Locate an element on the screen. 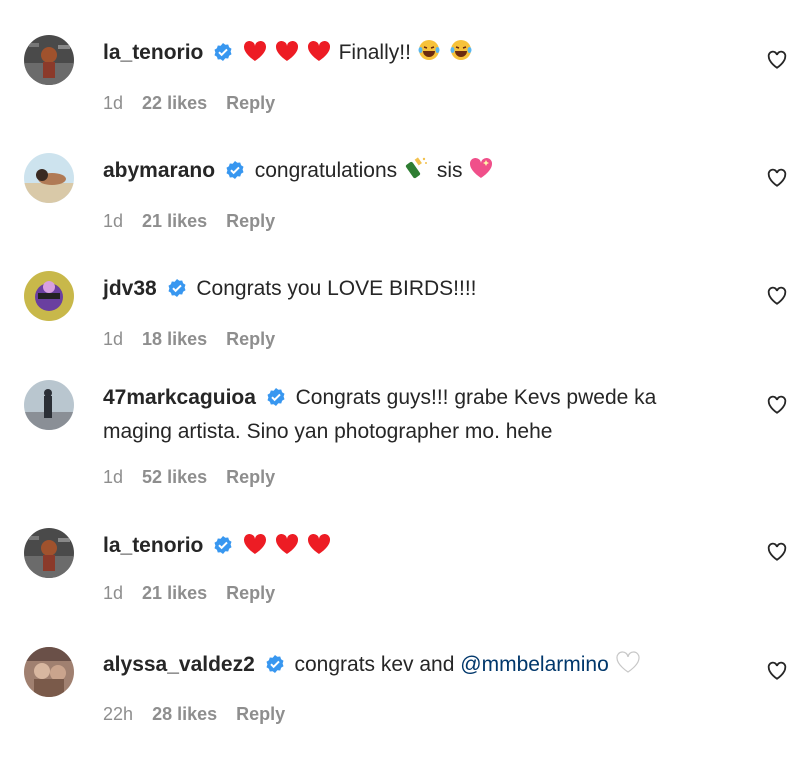 Image resolution: width=800 pixels, height=762 pixels. username: alyssa_valdez2 is located at coordinates (179, 664).